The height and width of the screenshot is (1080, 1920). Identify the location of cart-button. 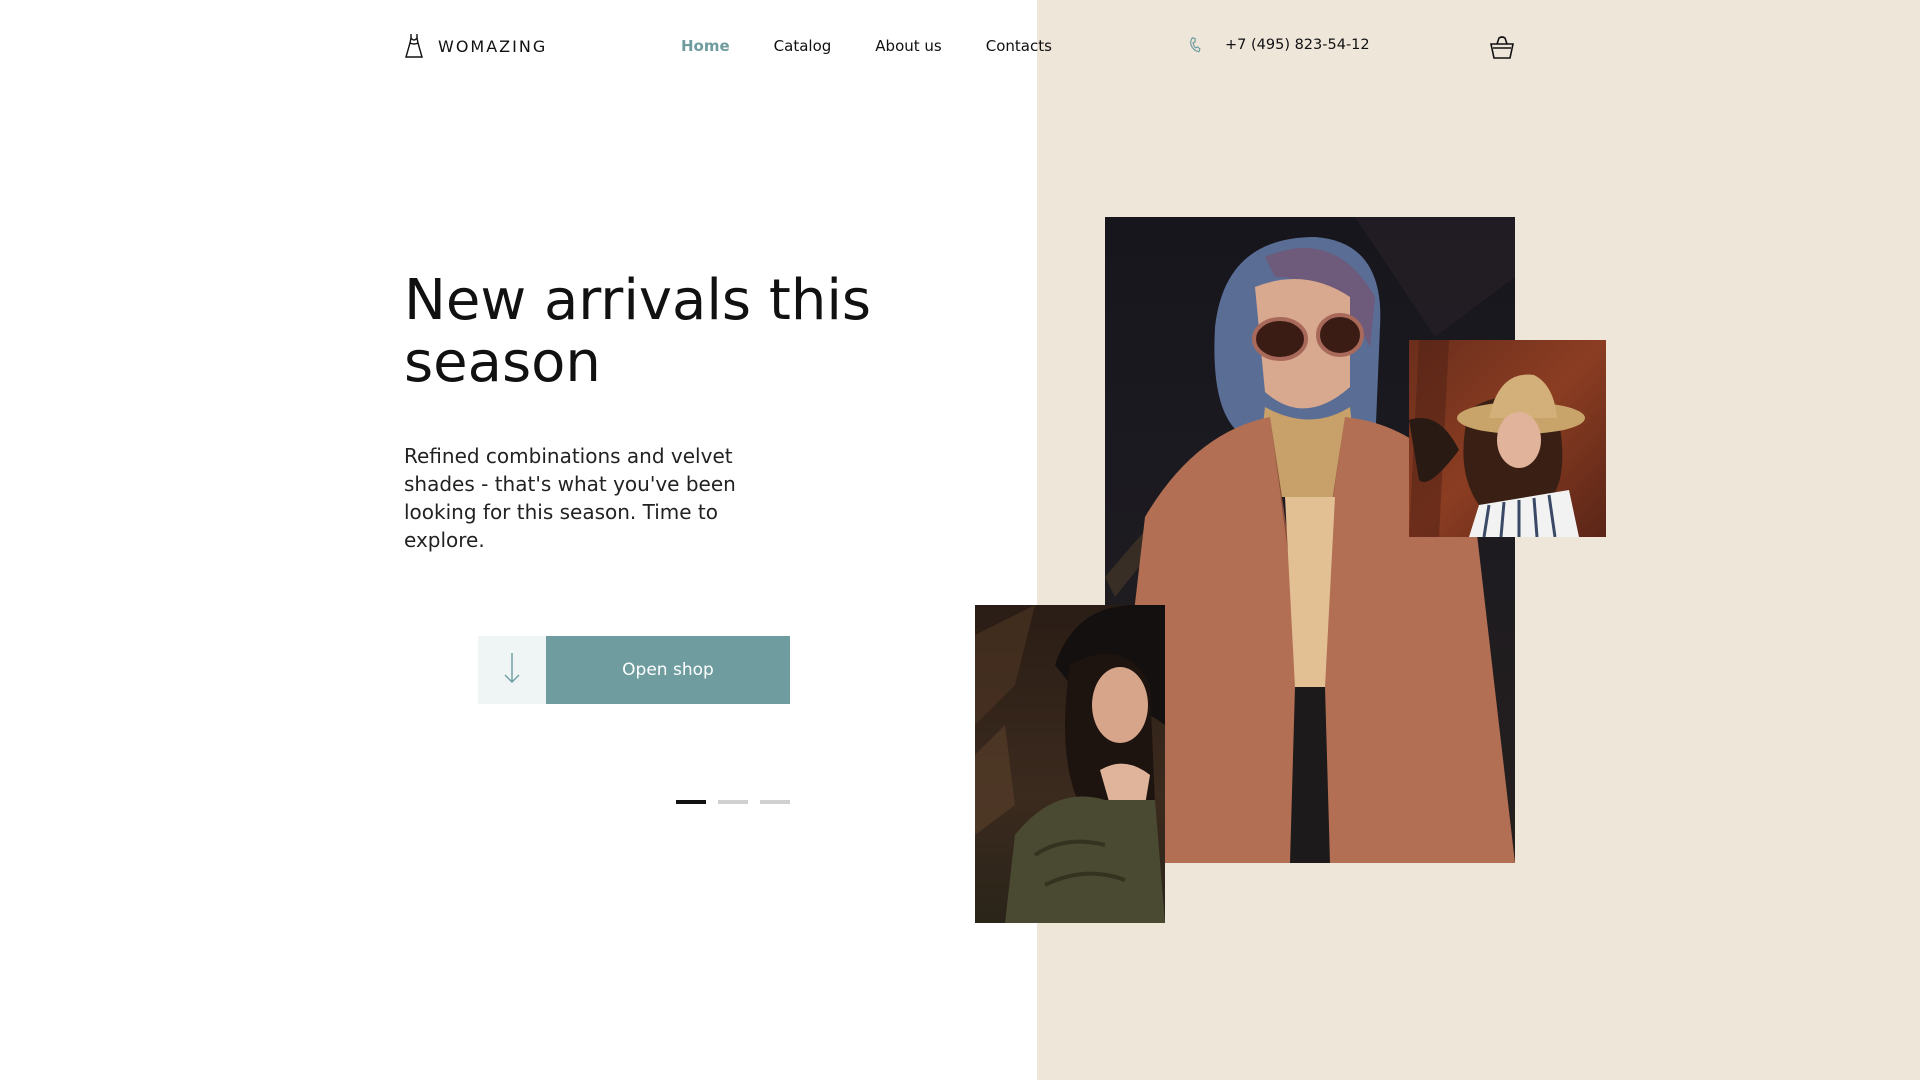
(1502, 47).